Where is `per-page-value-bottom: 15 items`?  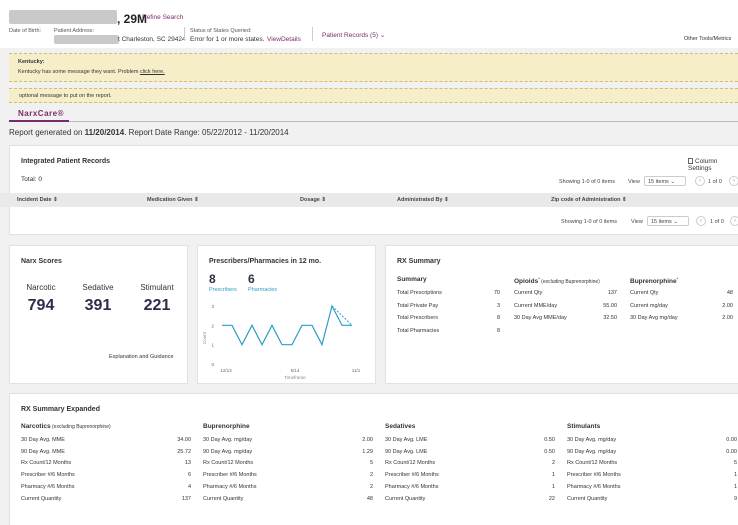 per-page-value-bottom: 15 items is located at coordinates (661, 222).